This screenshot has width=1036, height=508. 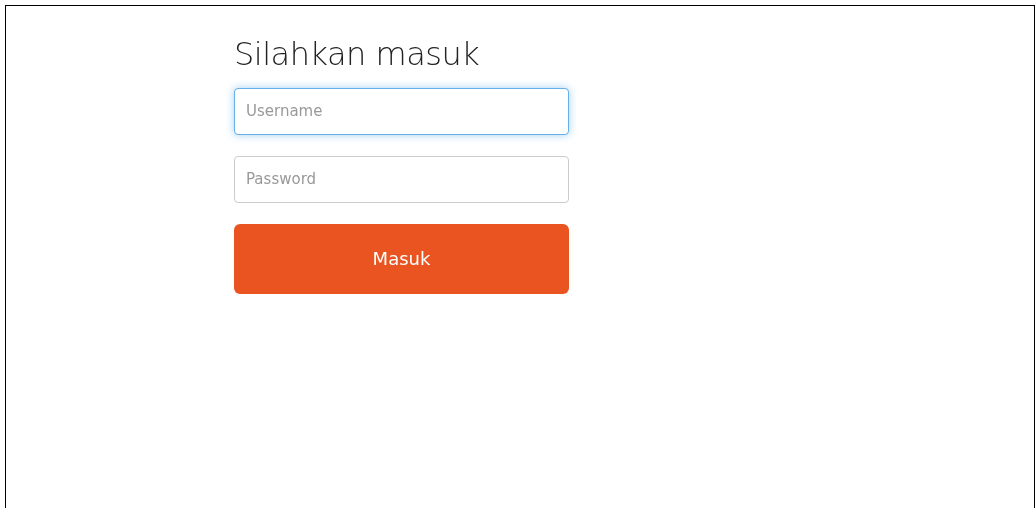 I want to click on login-button: Masuk, so click(x=401, y=258).